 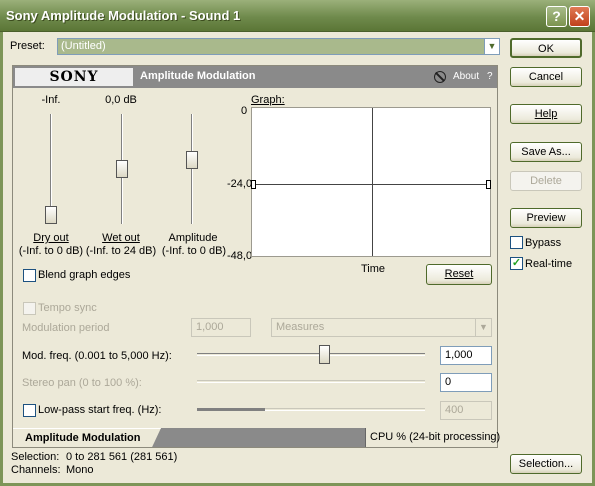 I want to click on graph-x-label: Time, so click(x=373, y=269).